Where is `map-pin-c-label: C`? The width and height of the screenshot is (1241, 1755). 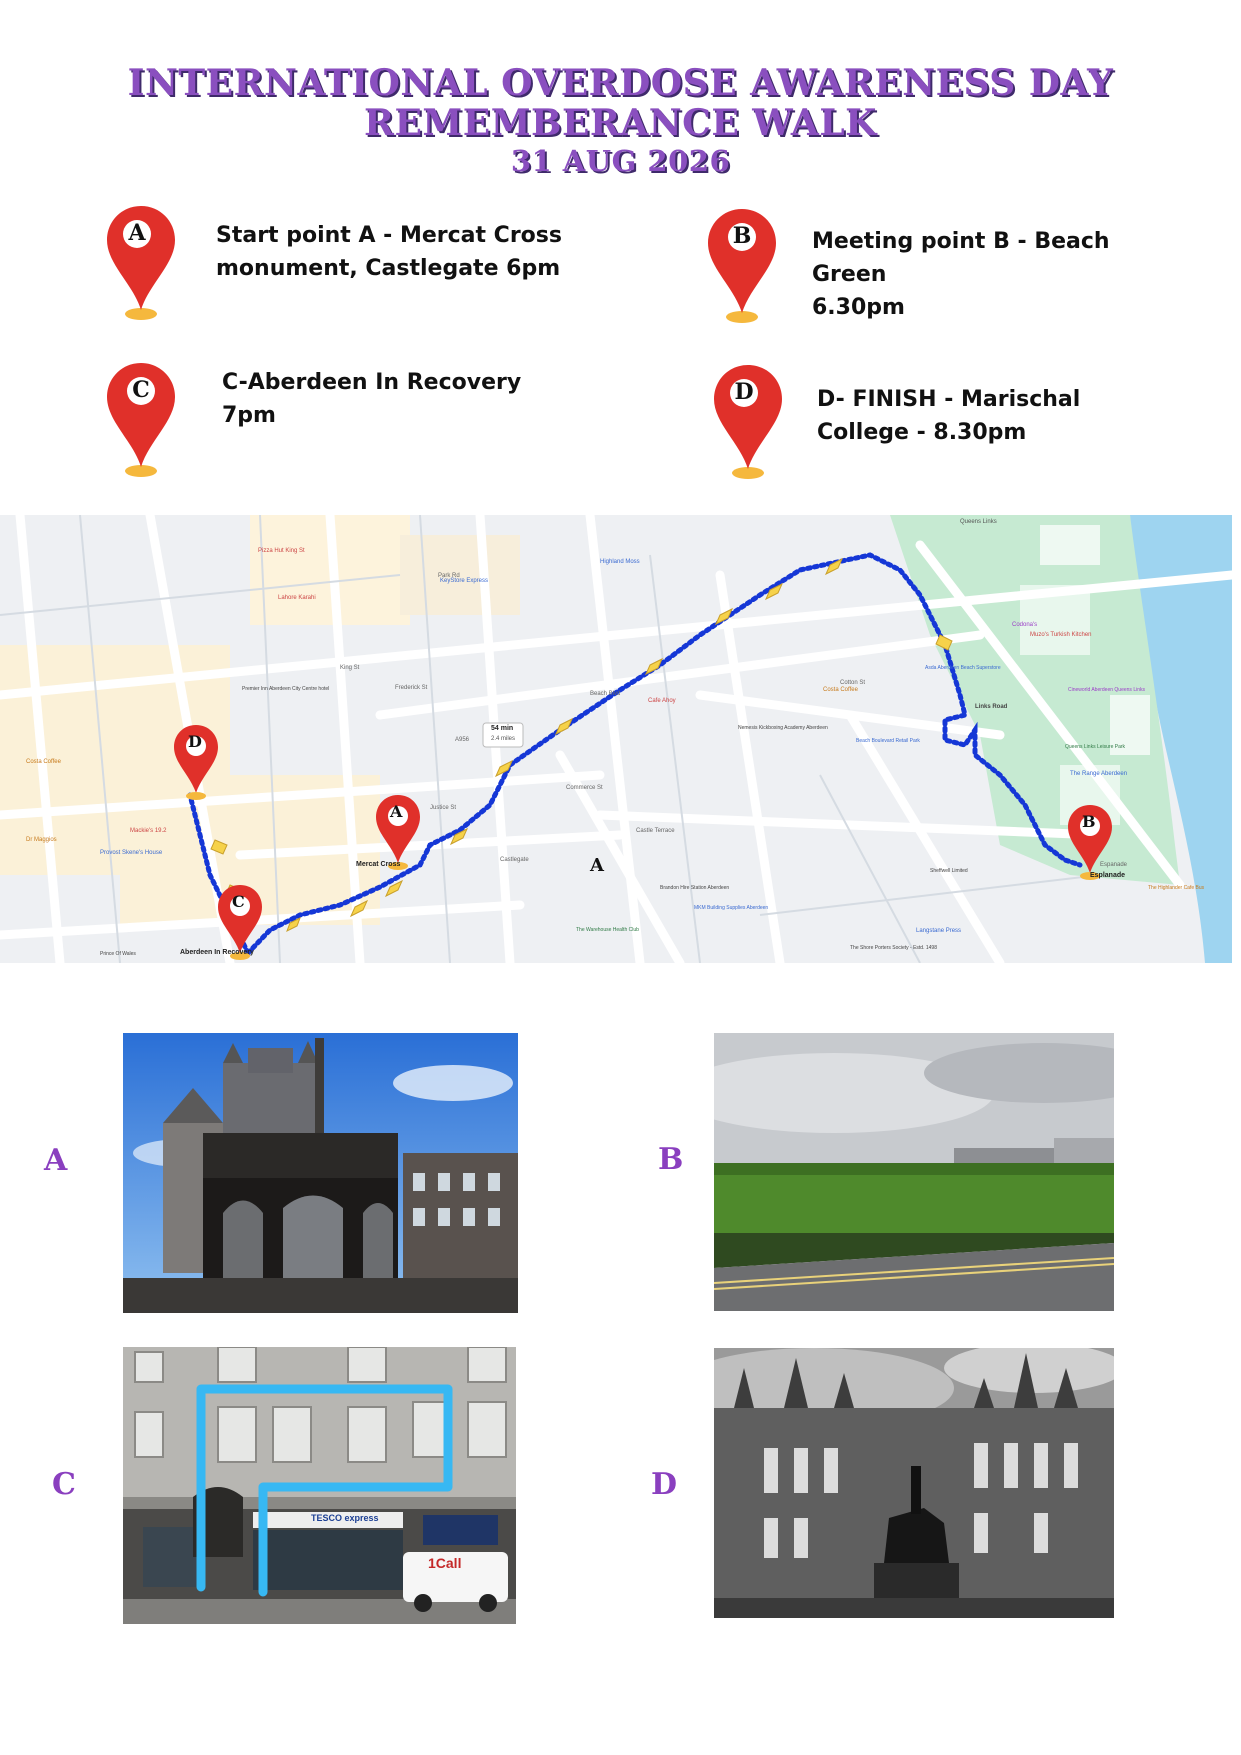 map-pin-c-label: C is located at coordinates (238, 901).